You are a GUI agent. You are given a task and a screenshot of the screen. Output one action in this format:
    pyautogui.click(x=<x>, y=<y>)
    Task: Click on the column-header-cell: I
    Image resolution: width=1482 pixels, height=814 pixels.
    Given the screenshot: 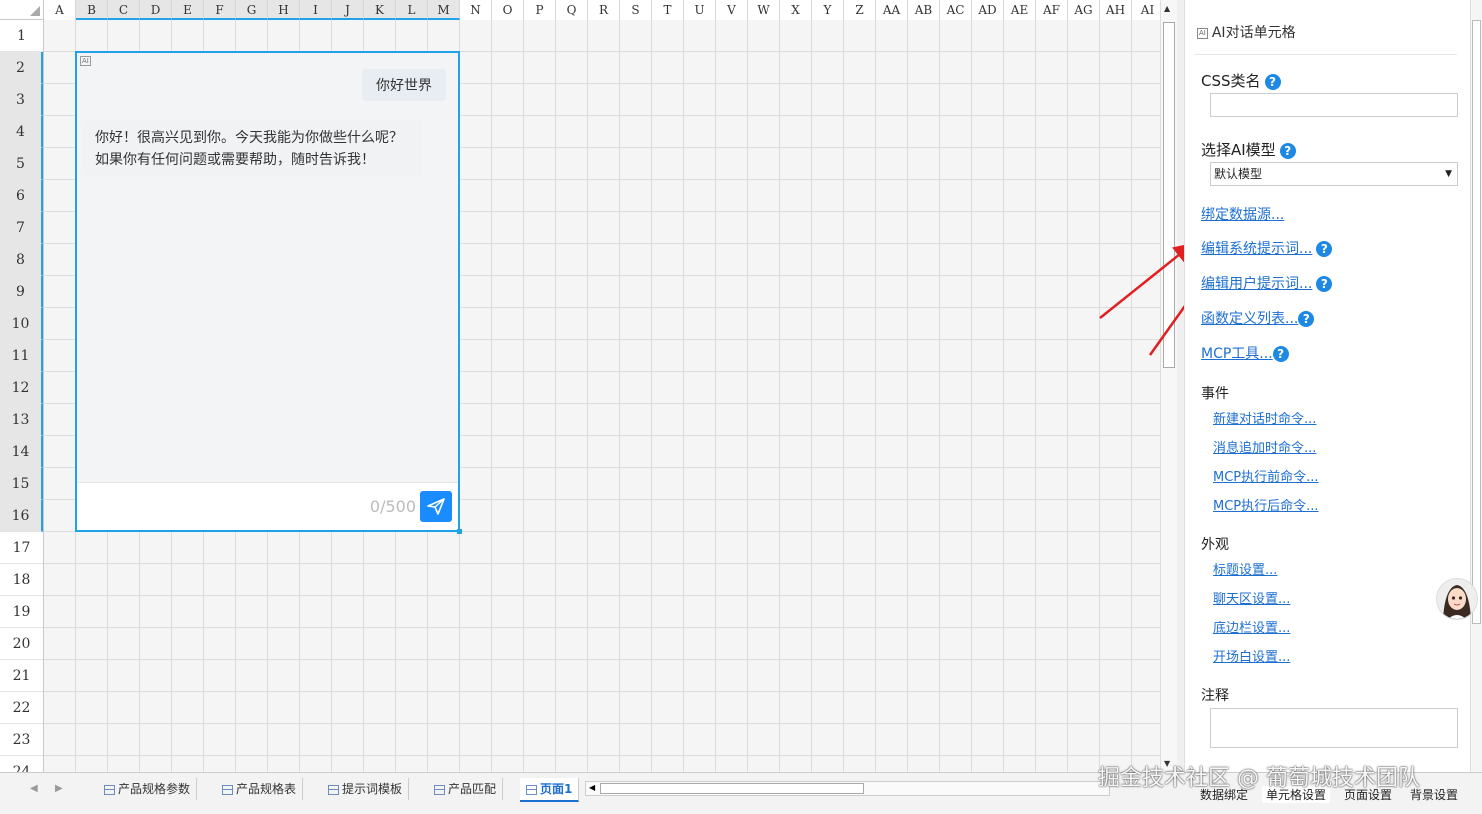 What is the action you would take?
    pyautogui.click(x=316, y=10)
    